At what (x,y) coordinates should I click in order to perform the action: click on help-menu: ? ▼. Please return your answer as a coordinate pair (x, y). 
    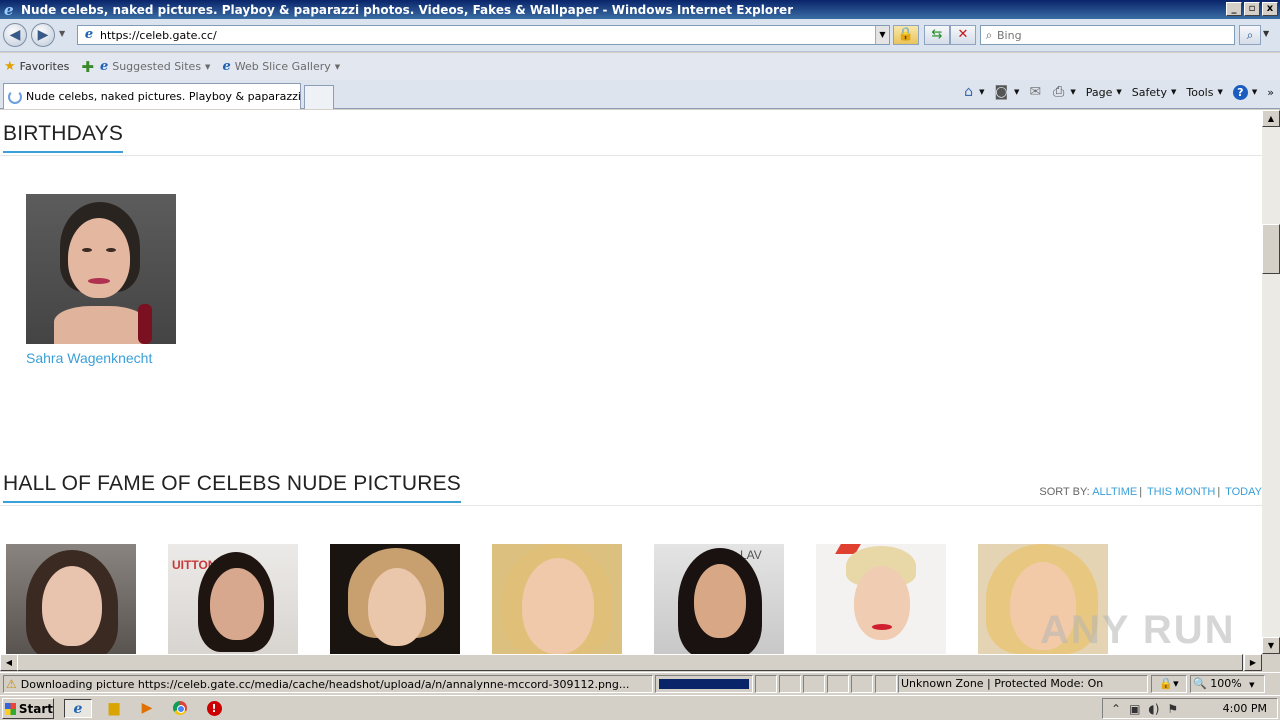
    Looking at the image, I should click on (1245, 92).